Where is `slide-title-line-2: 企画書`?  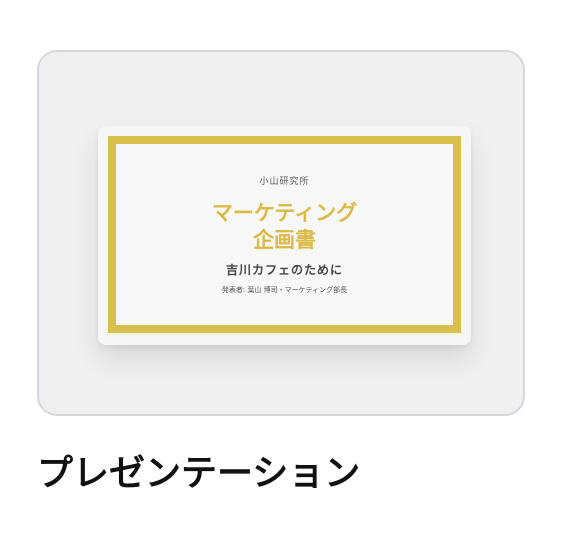
slide-title-line-2: 企画書 is located at coordinates (284, 240).